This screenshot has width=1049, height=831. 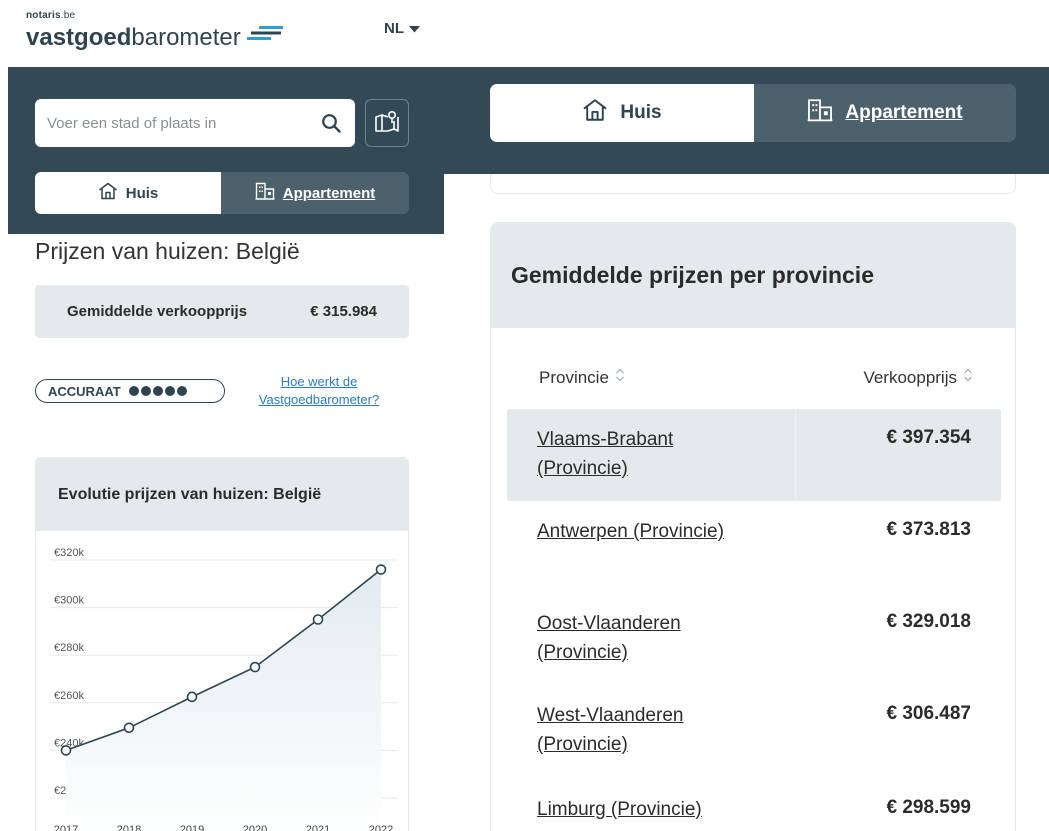 I want to click on logo: notaris.be vastgoed barometer, so click(x=155, y=30).